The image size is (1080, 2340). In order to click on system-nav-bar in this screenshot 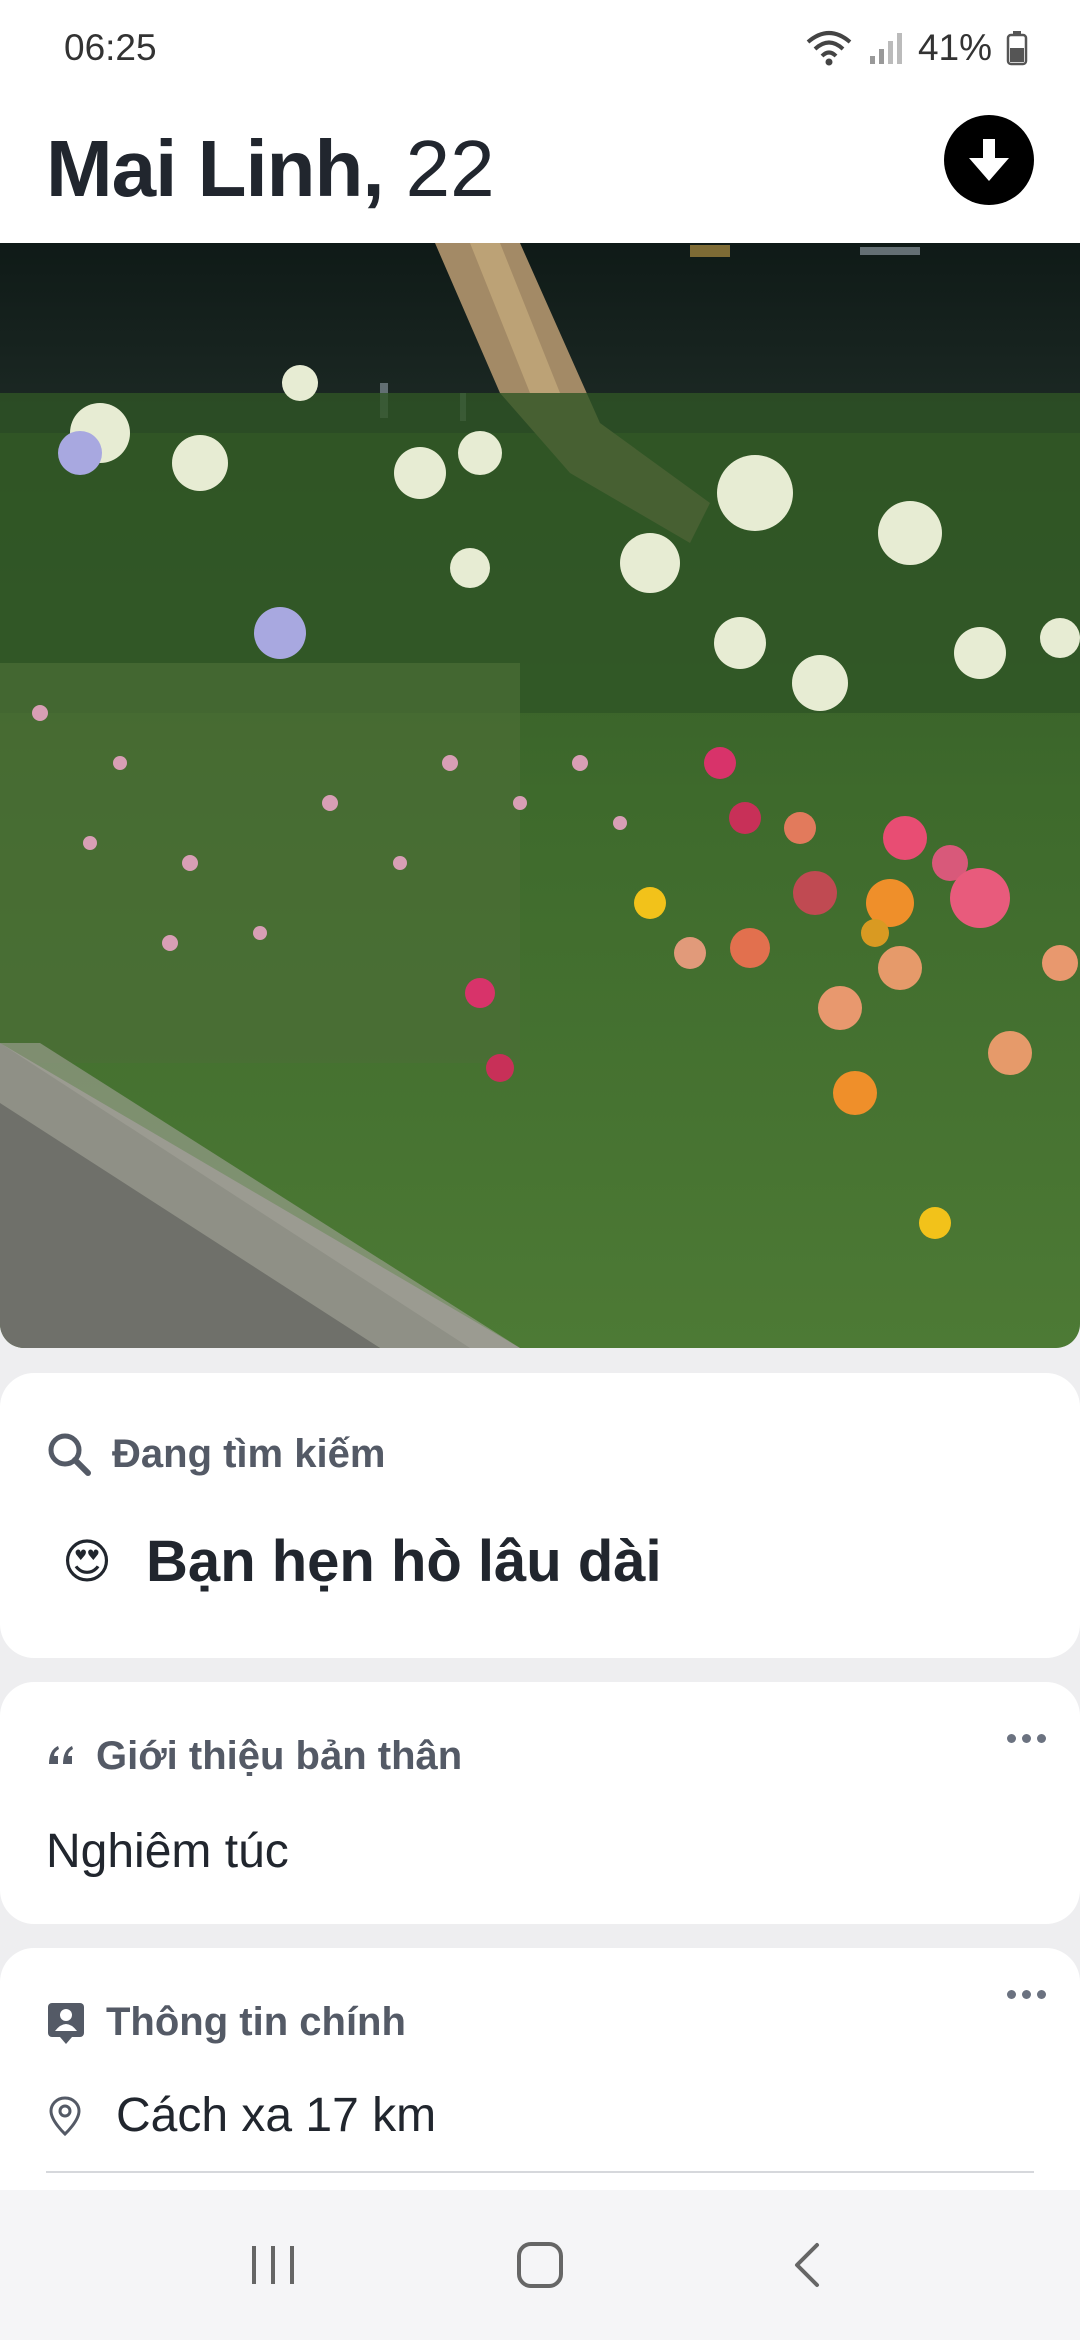, I will do `click(540, 2265)`.